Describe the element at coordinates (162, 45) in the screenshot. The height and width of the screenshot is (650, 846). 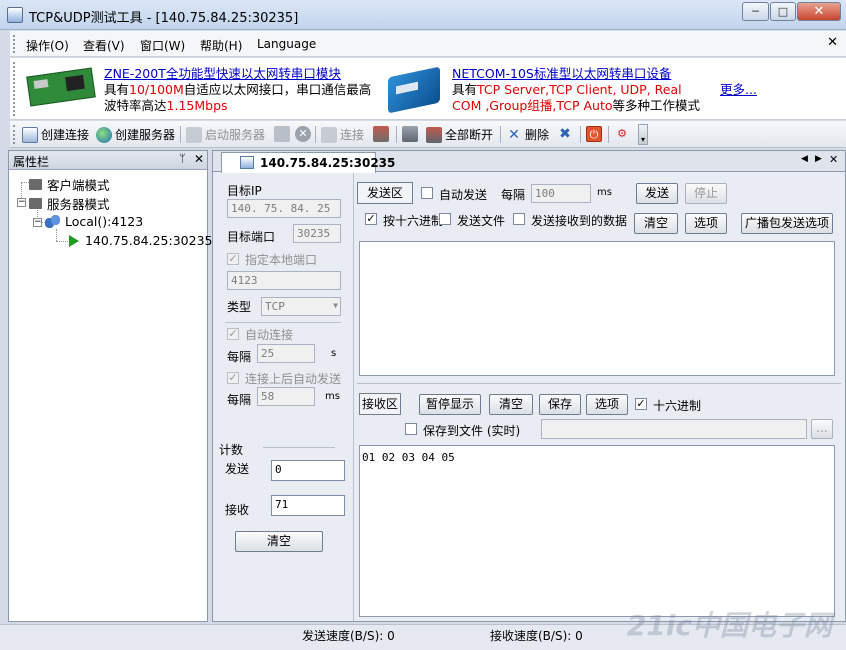
I see `menu-window: 窗口(W)` at that location.